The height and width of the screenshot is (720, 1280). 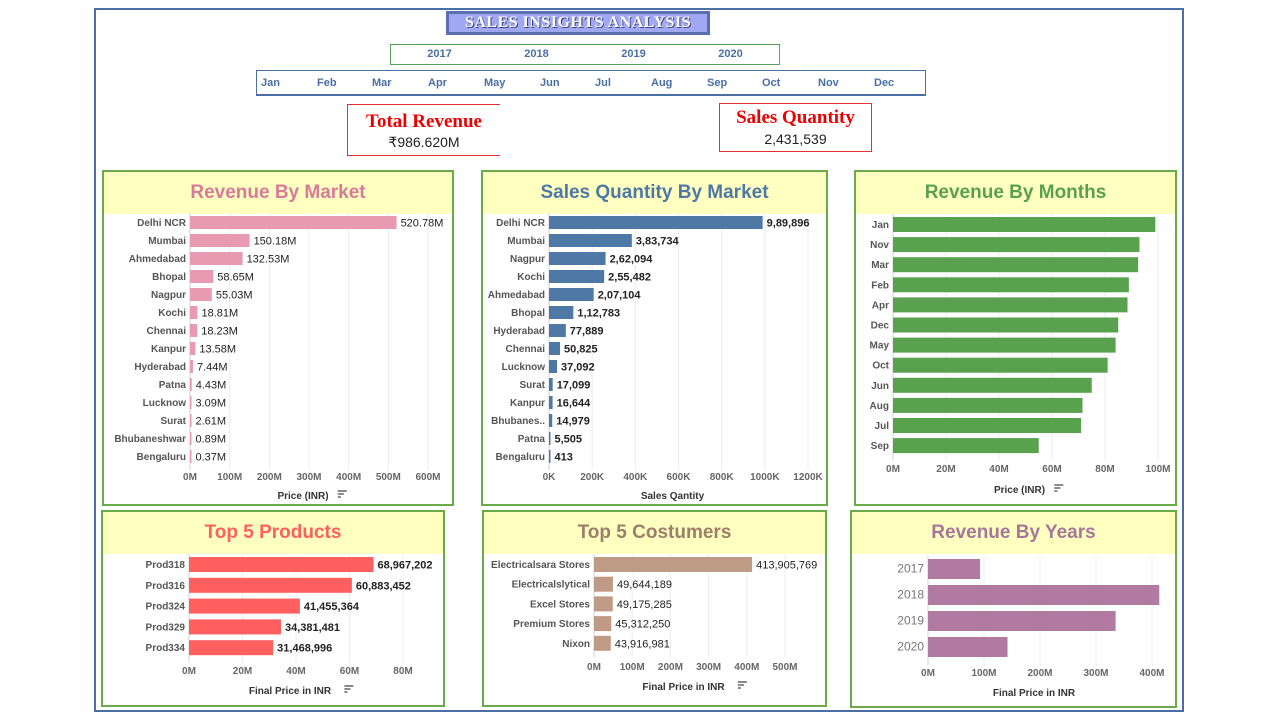 I want to click on data-label: 49,175,285, so click(x=644, y=605).